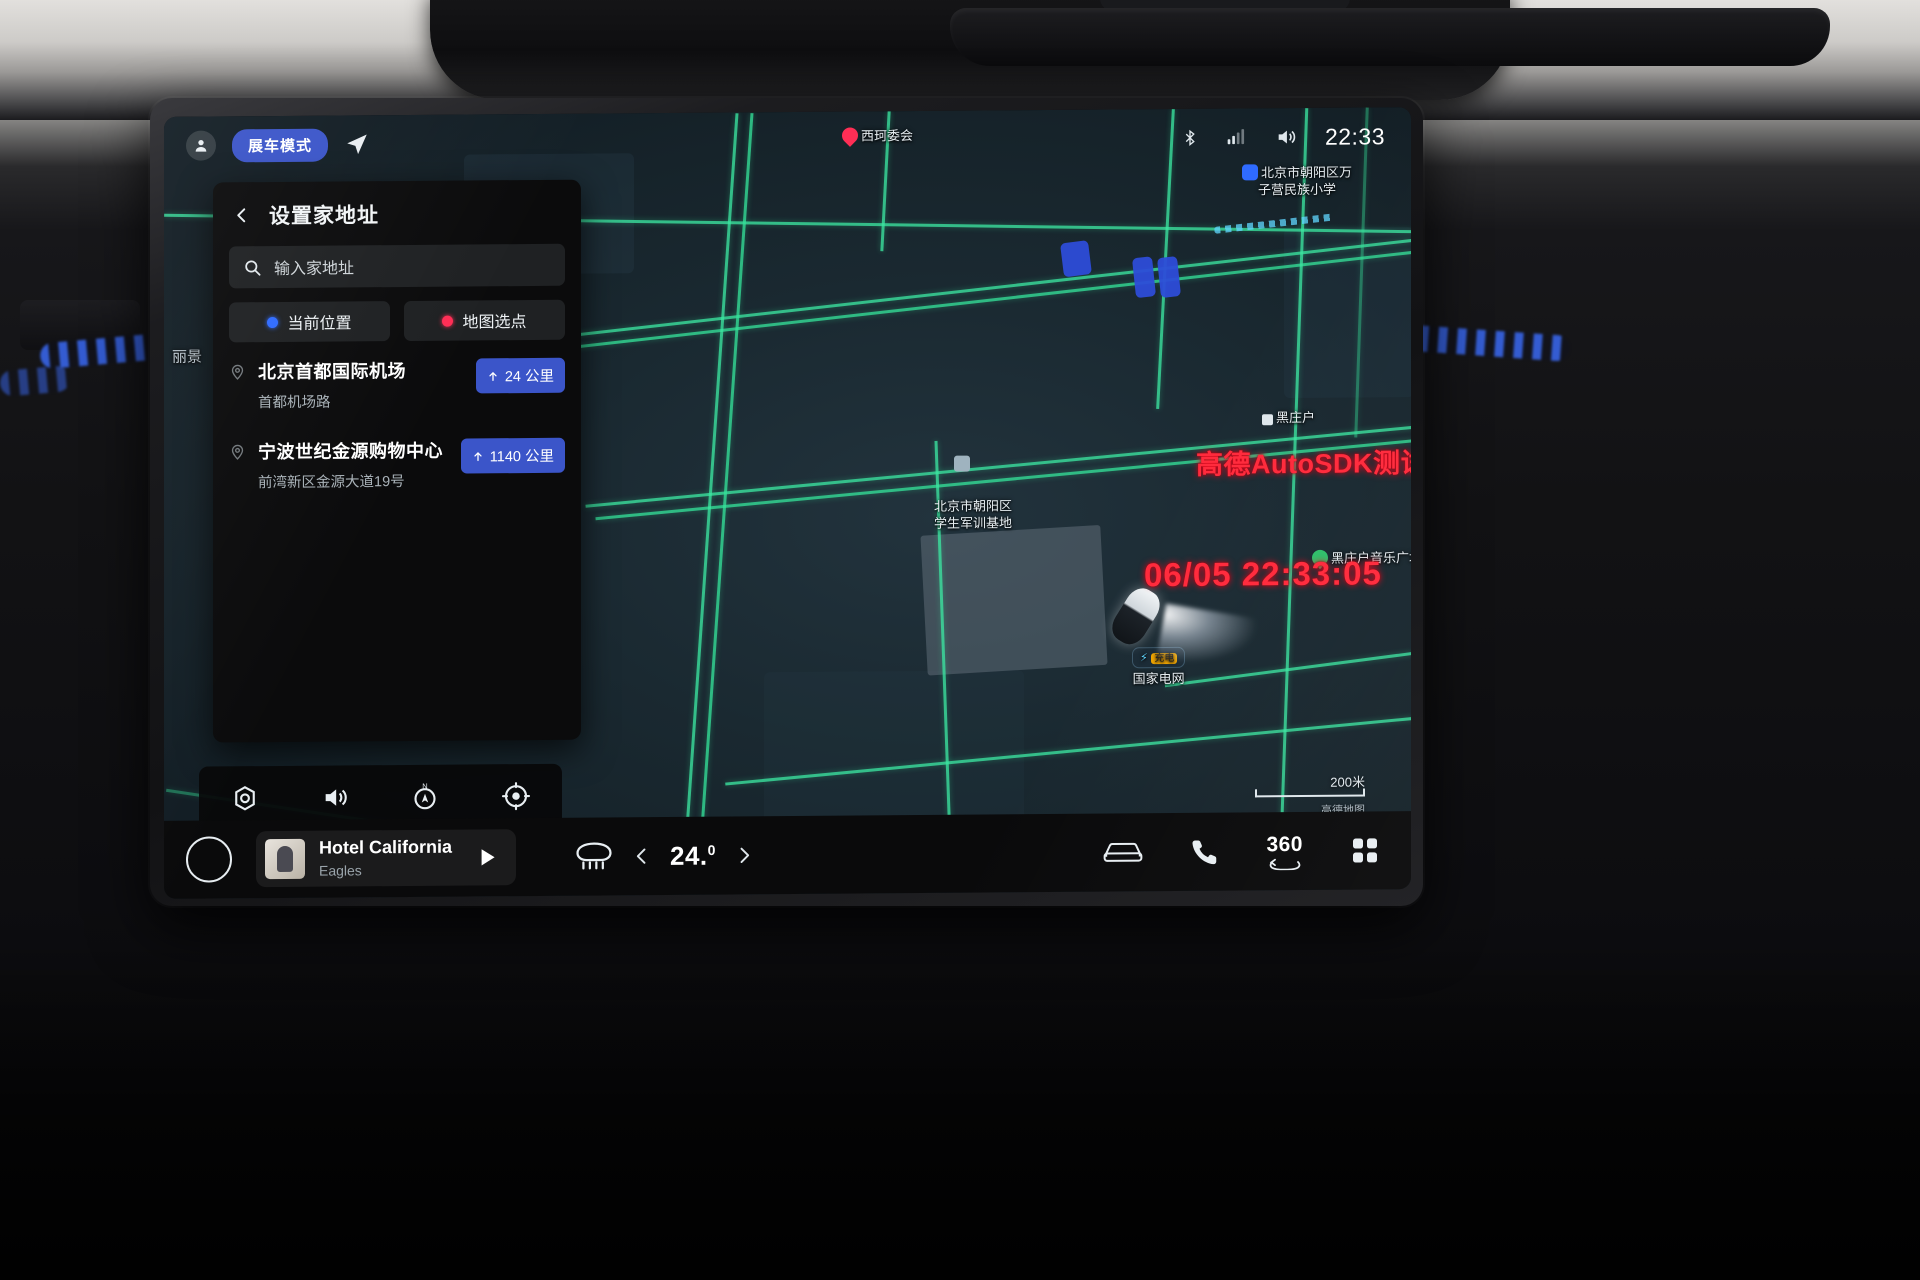 This screenshot has height=1280, width=1920. What do you see at coordinates (521, 457) in the screenshot?
I see `distance-label: 1140 公里` at bounding box center [521, 457].